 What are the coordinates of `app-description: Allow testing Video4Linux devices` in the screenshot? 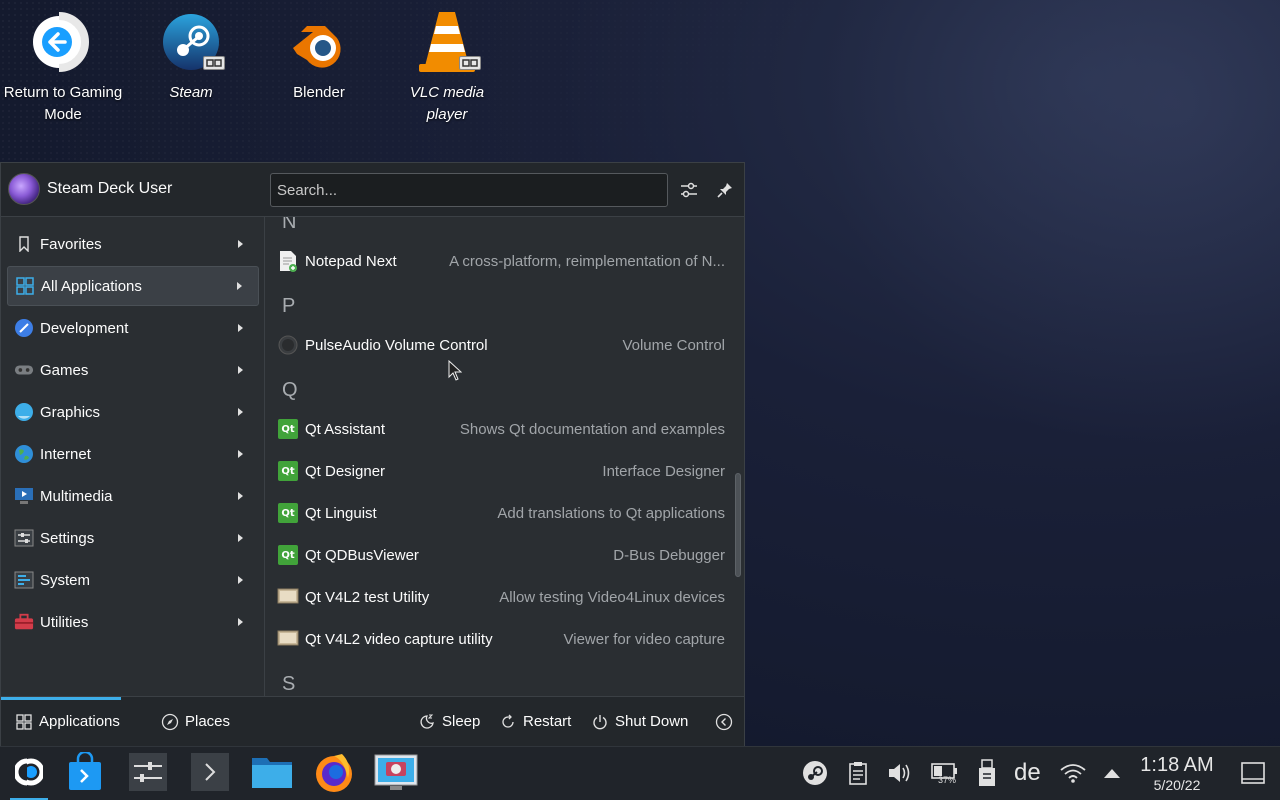 It's located at (612, 597).